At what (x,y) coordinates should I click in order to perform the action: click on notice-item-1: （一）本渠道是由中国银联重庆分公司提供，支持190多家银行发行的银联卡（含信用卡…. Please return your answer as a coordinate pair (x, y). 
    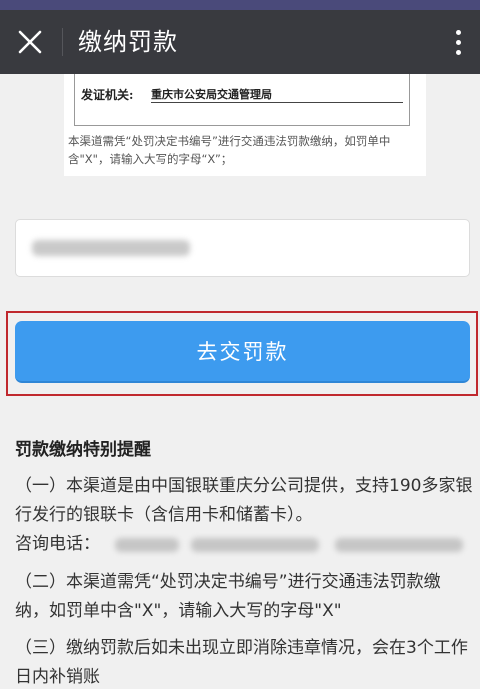
    Looking at the image, I should click on (244, 515).